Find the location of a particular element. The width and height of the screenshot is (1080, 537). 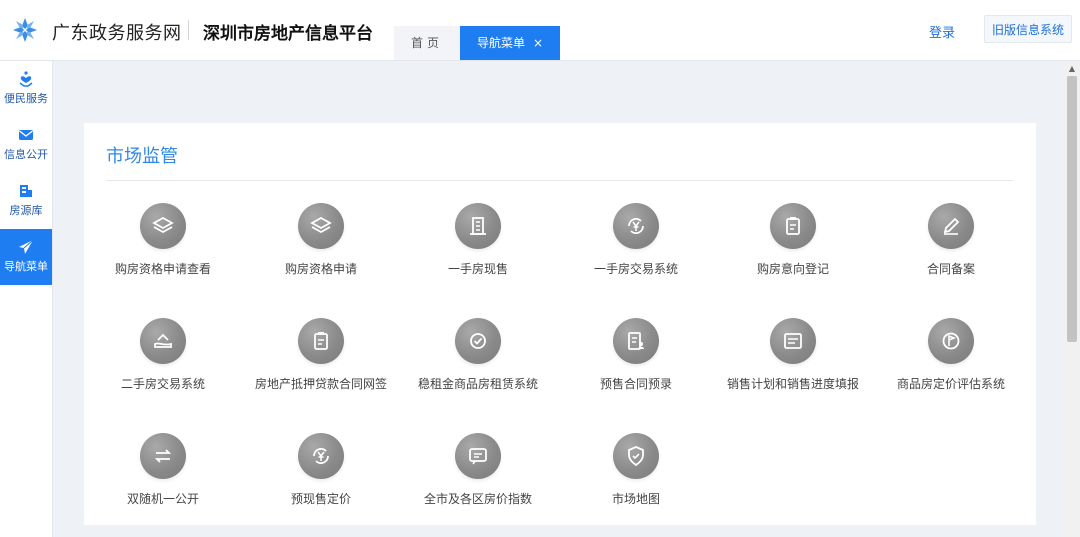

tile-purchase-qualification-view: 购房资格申请查看 is located at coordinates (163, 253).